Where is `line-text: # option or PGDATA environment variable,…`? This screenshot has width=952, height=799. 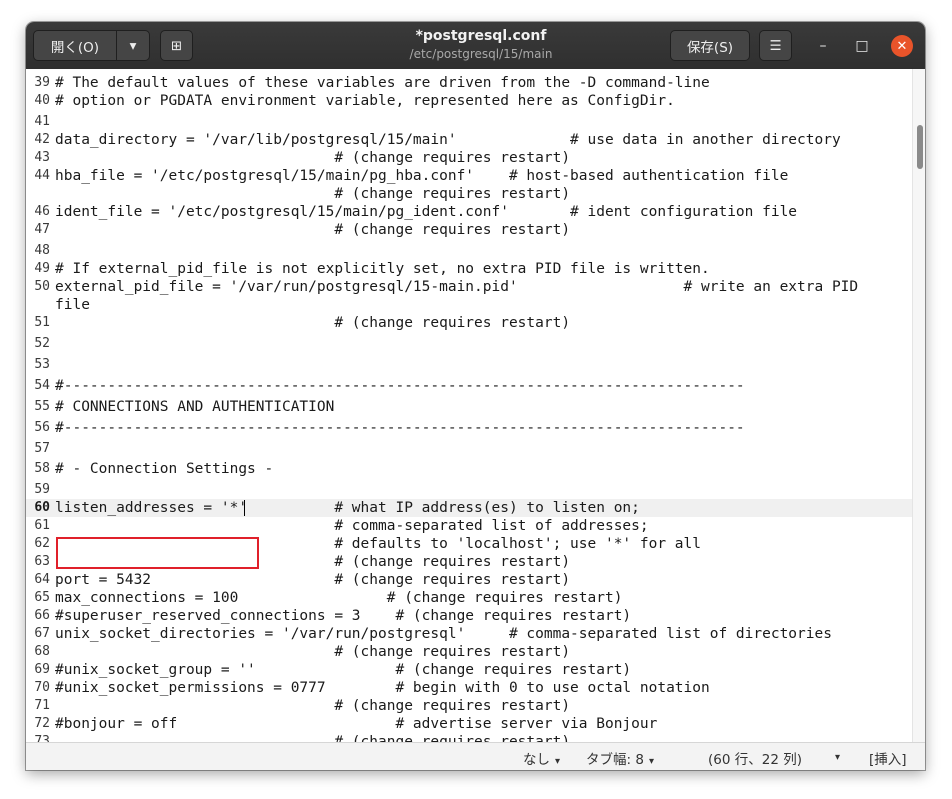
line-text: # option or PGDATA environment variable,… is located at coordinates (365, 101).